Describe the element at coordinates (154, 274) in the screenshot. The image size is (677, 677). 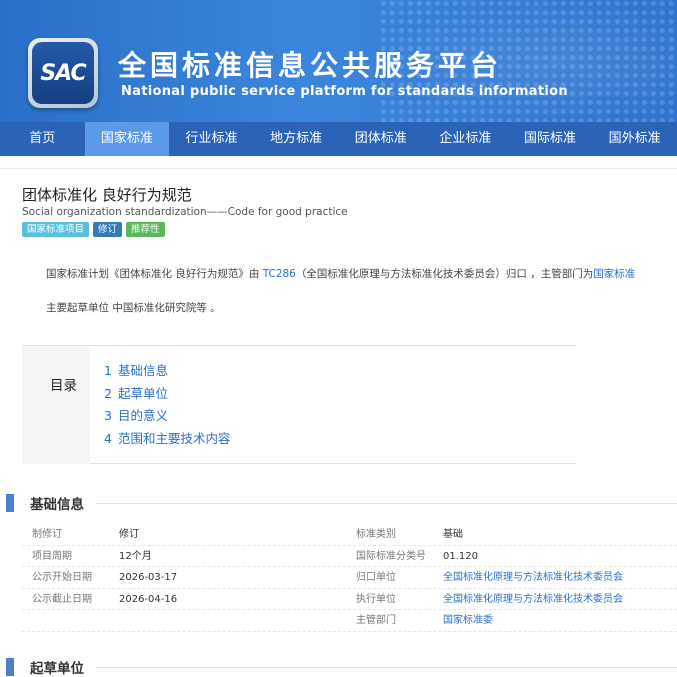
I see `intro-prefix: 国家标准计划《团体标准化 良好行为规范》由` at that location.